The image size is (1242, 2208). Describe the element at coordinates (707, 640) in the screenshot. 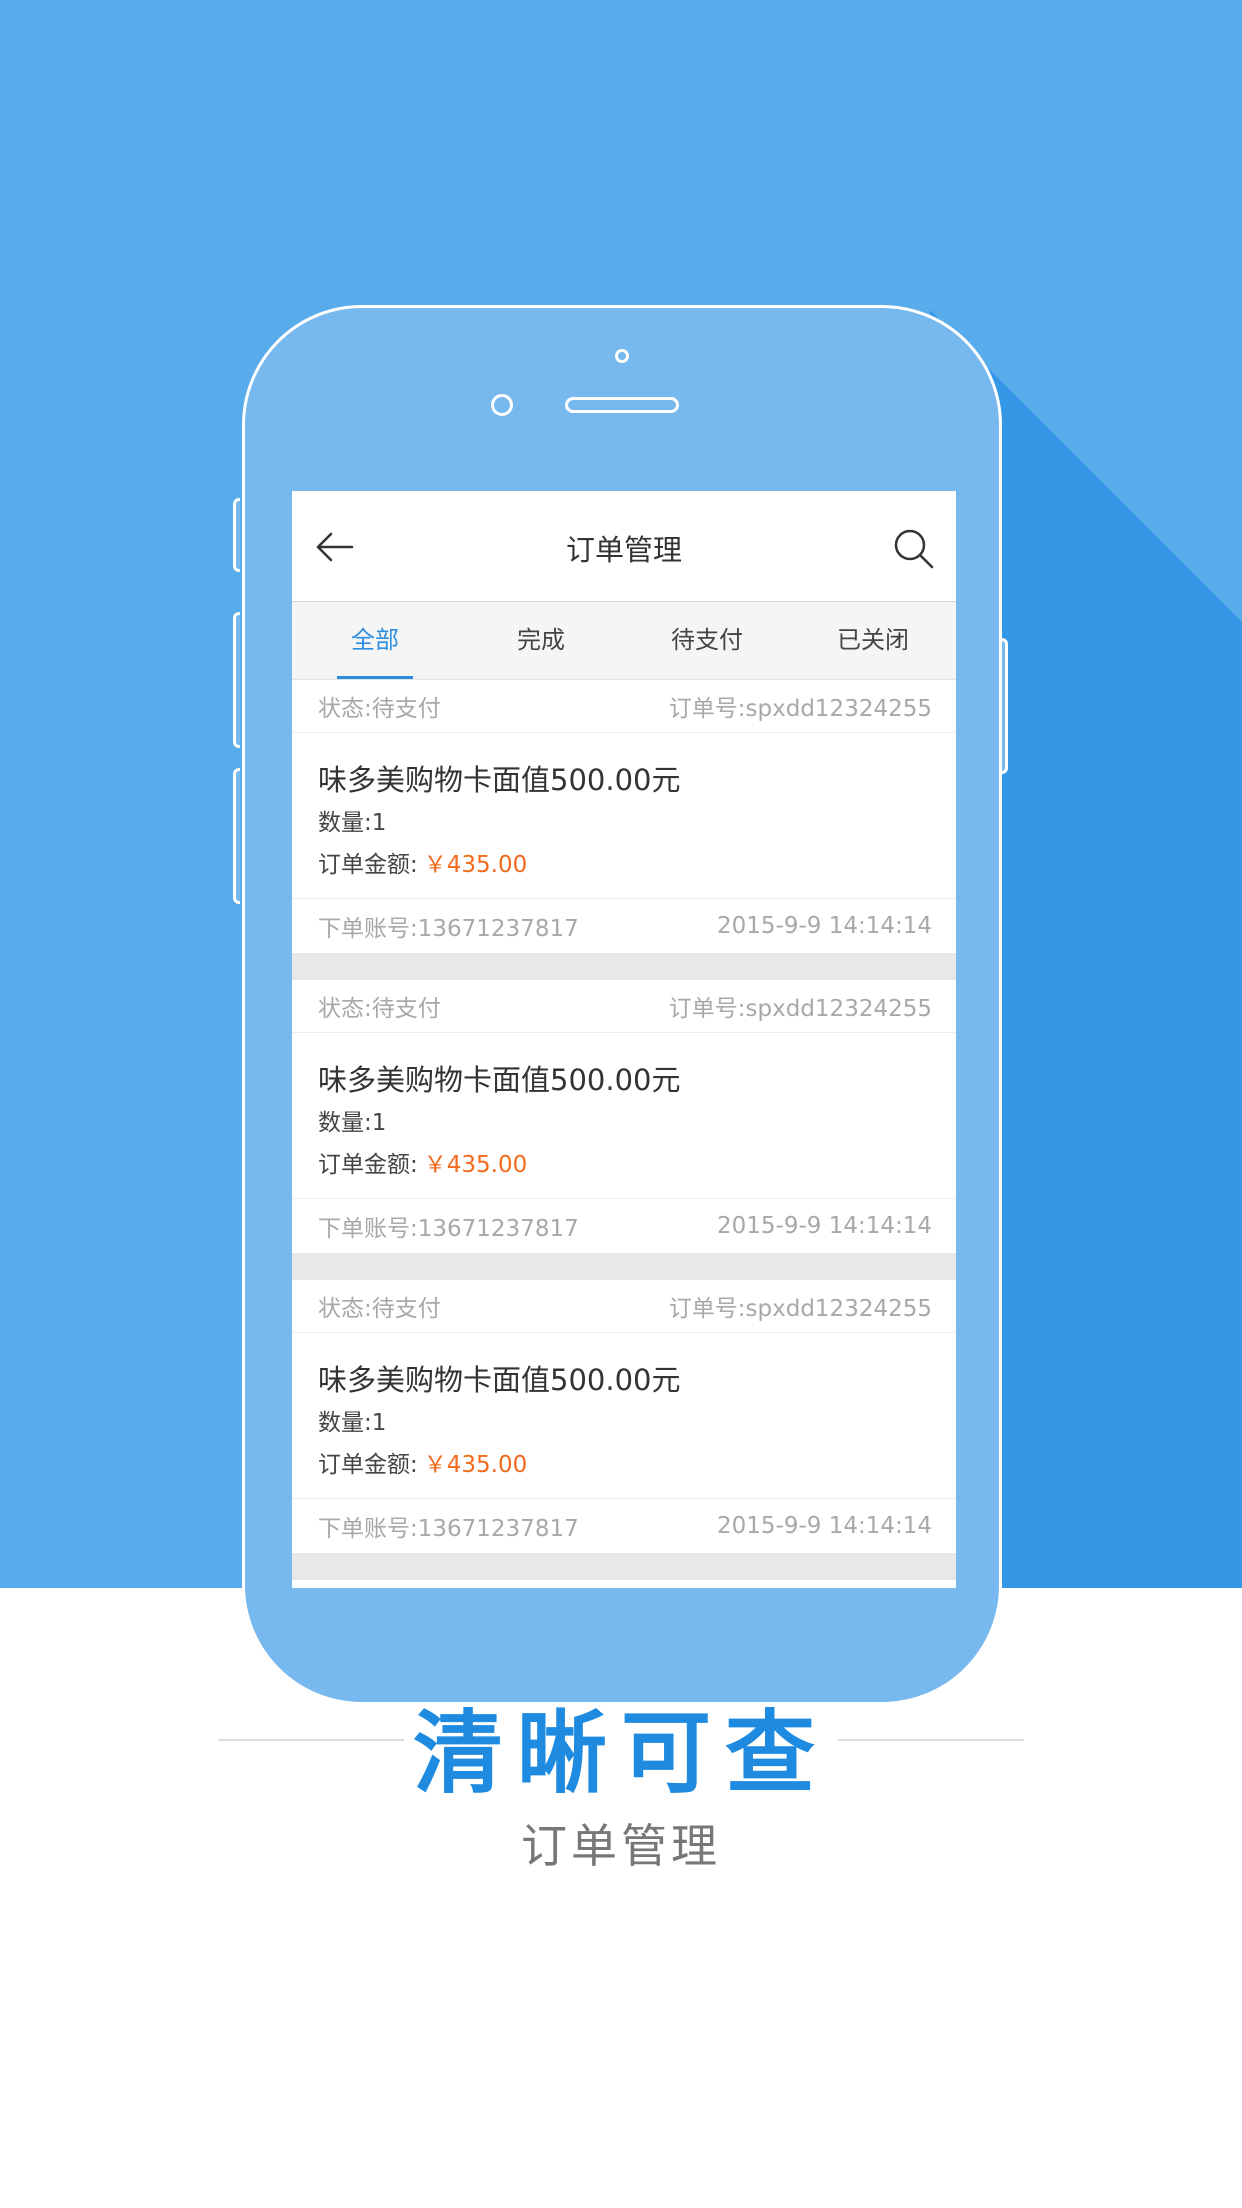

I see `tab-pending-payment: 待支付` at that location.